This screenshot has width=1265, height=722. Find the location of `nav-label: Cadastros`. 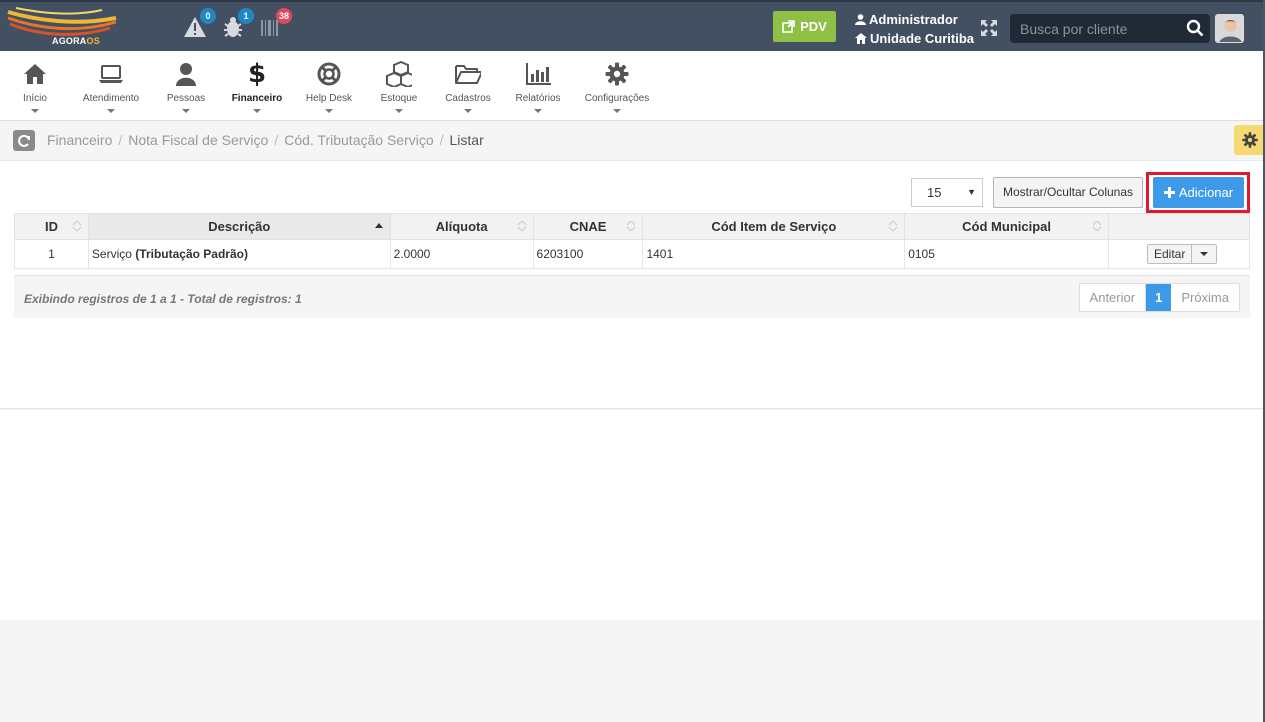

nav-label: Cadastros is located at coordinates (468, 98).